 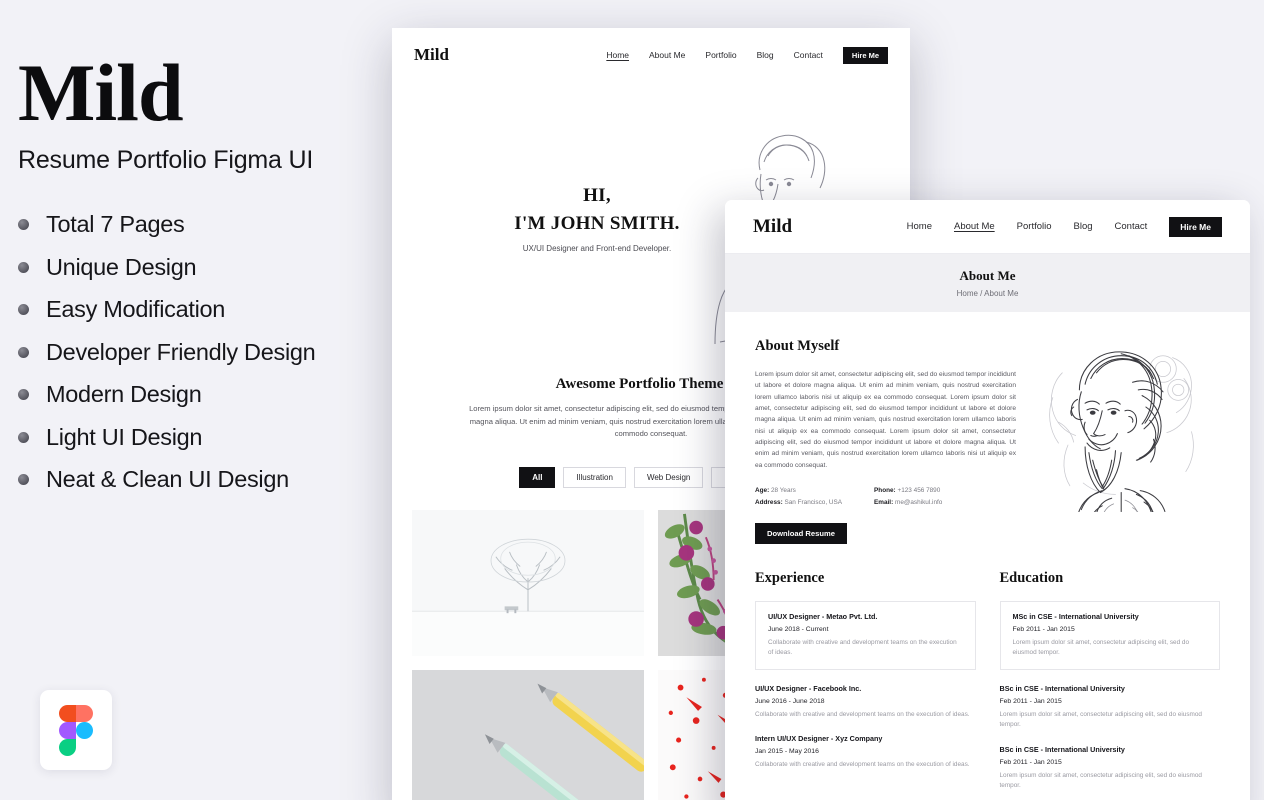 I want to click on bearded-man-portrait-line-art-icon, so click(x=1125, y=441).